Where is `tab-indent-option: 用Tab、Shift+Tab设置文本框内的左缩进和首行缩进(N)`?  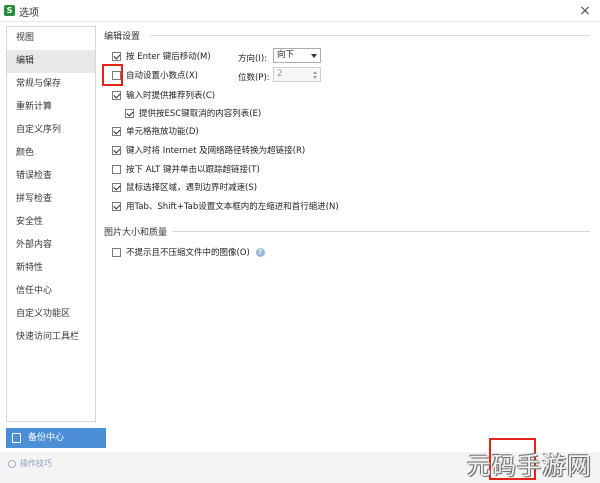 tab-indent-option: 用Tab、Shift+Tab设置文本框内的左缩进和首行缩进(N) is located at coordinates (225, 206).